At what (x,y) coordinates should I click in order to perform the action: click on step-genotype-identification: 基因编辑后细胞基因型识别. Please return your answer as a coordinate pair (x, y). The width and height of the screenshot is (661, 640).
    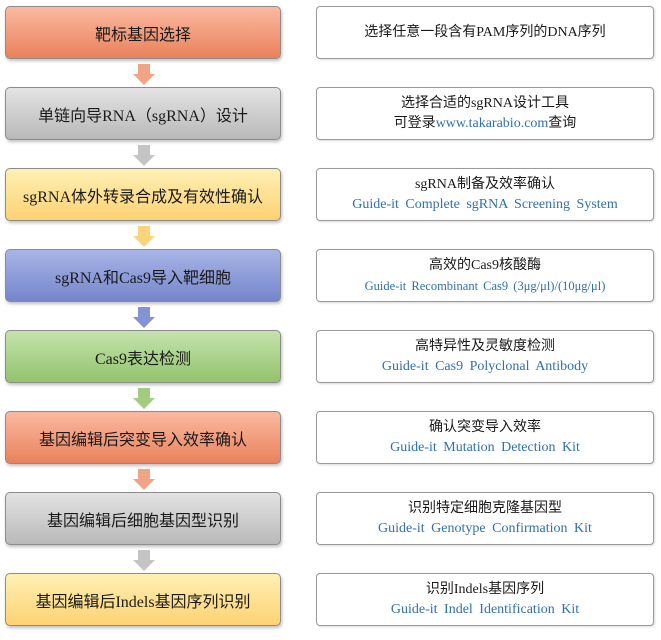
    Looking at the image, I should click on (143, 518).